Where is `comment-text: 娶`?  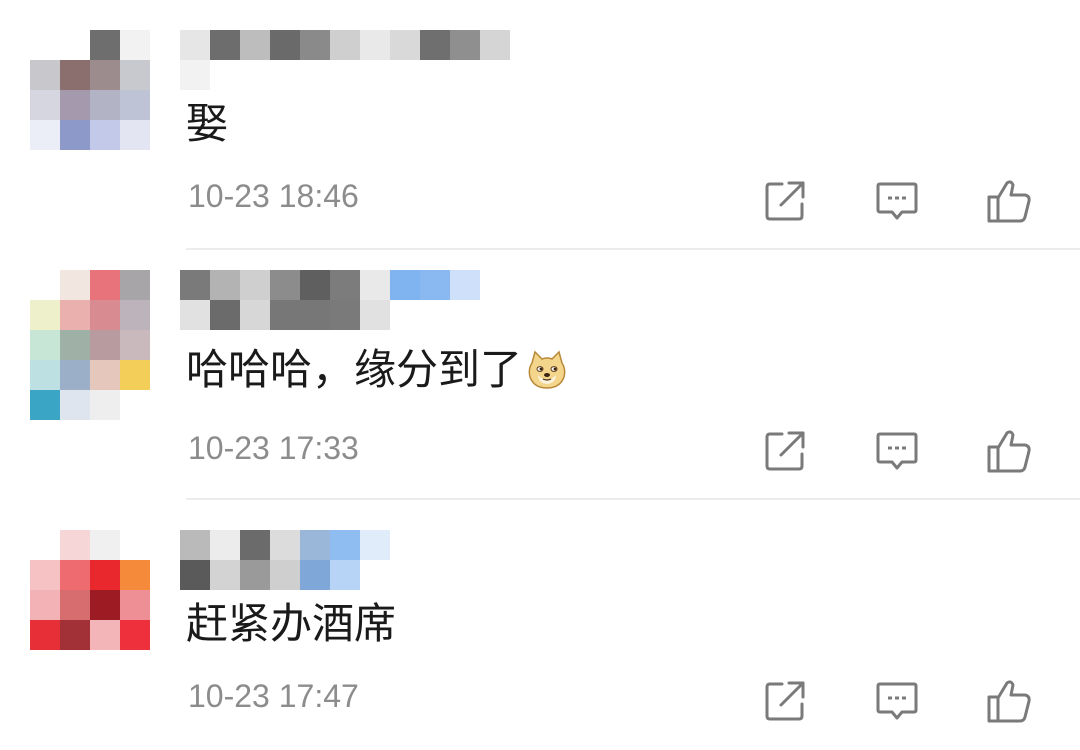
comment-text: 娶 is located at coordinates (207, 124).